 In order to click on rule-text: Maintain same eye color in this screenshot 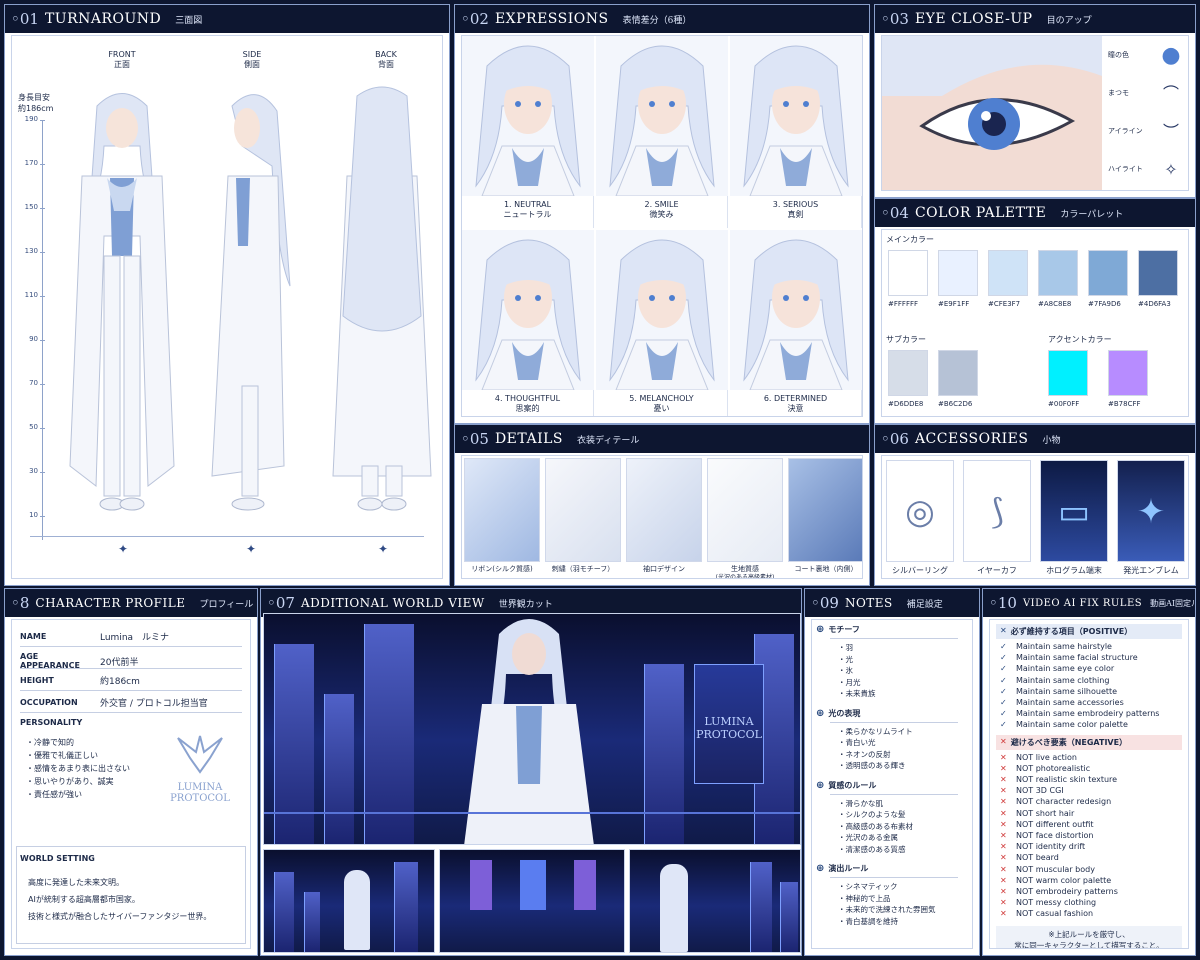, I will do `click(1065, 669)`.